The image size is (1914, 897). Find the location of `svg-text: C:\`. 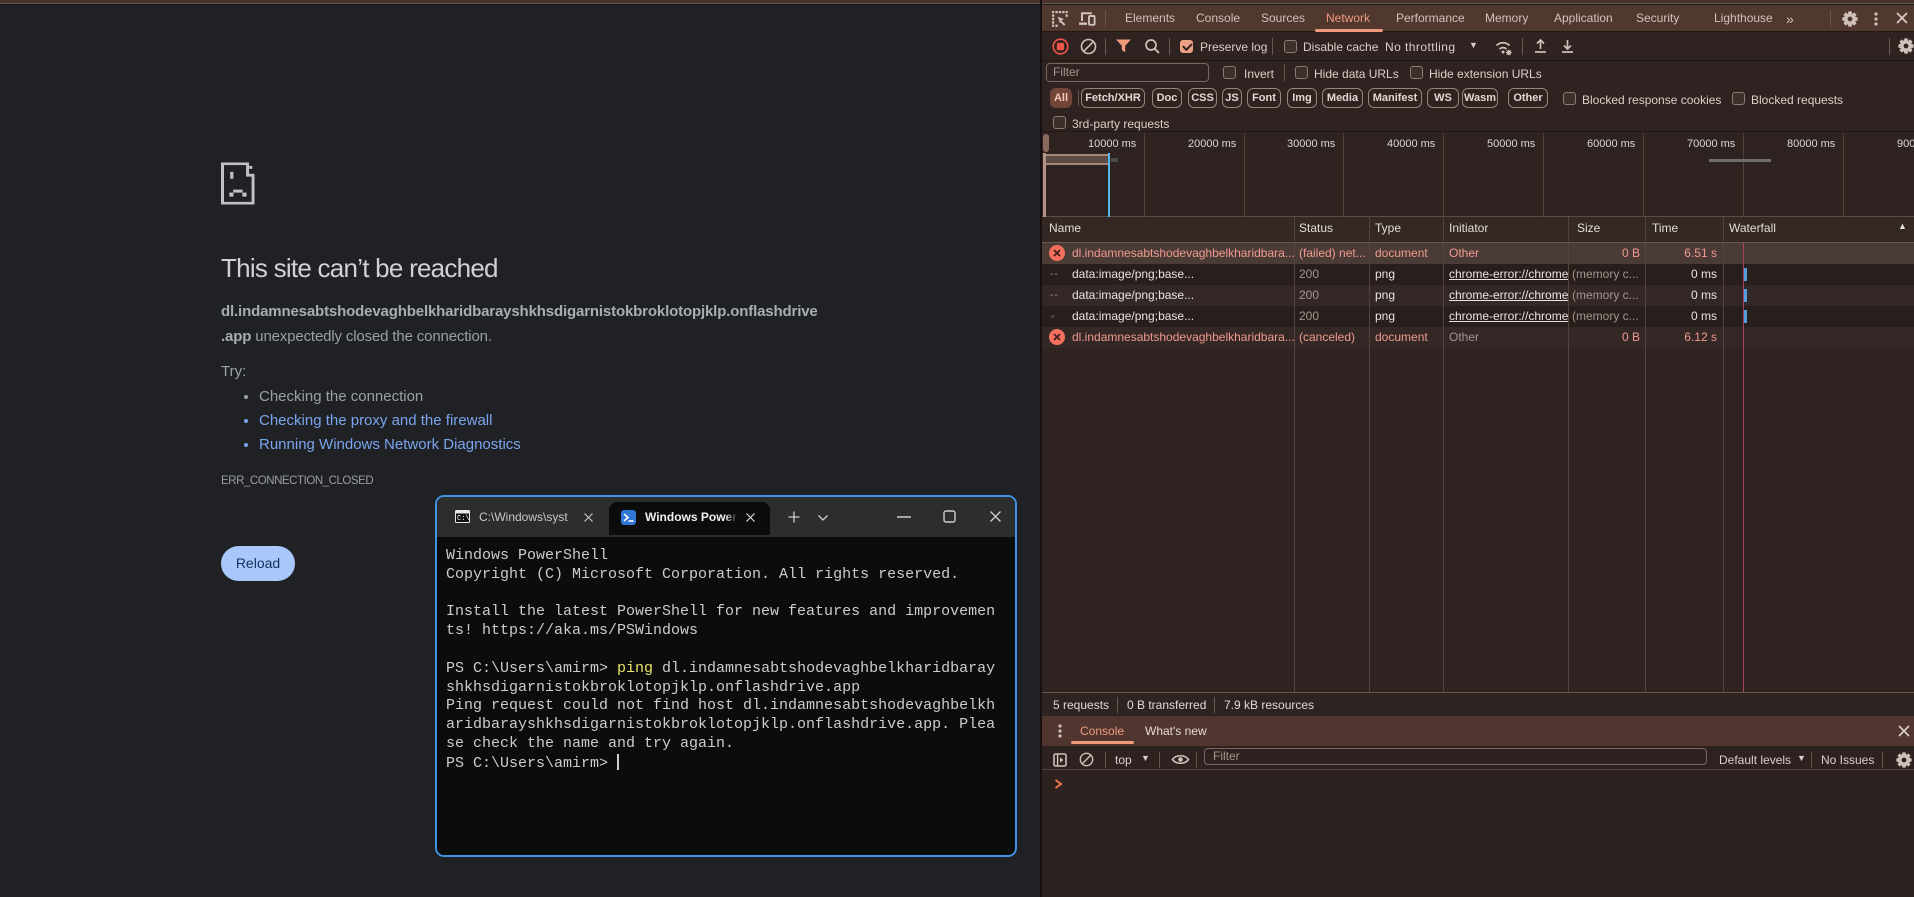

svg-text: C:\ is located at coordinates (463, 519).